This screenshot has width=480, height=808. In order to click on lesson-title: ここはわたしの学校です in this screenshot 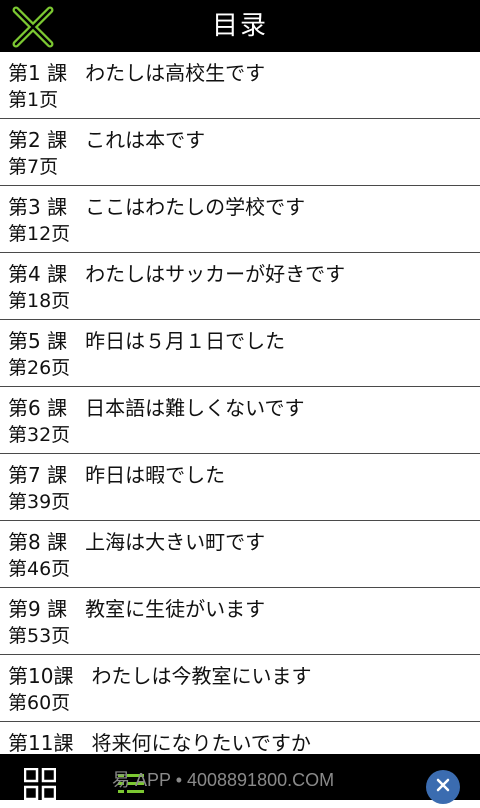, I will do `click(195, 207)`.